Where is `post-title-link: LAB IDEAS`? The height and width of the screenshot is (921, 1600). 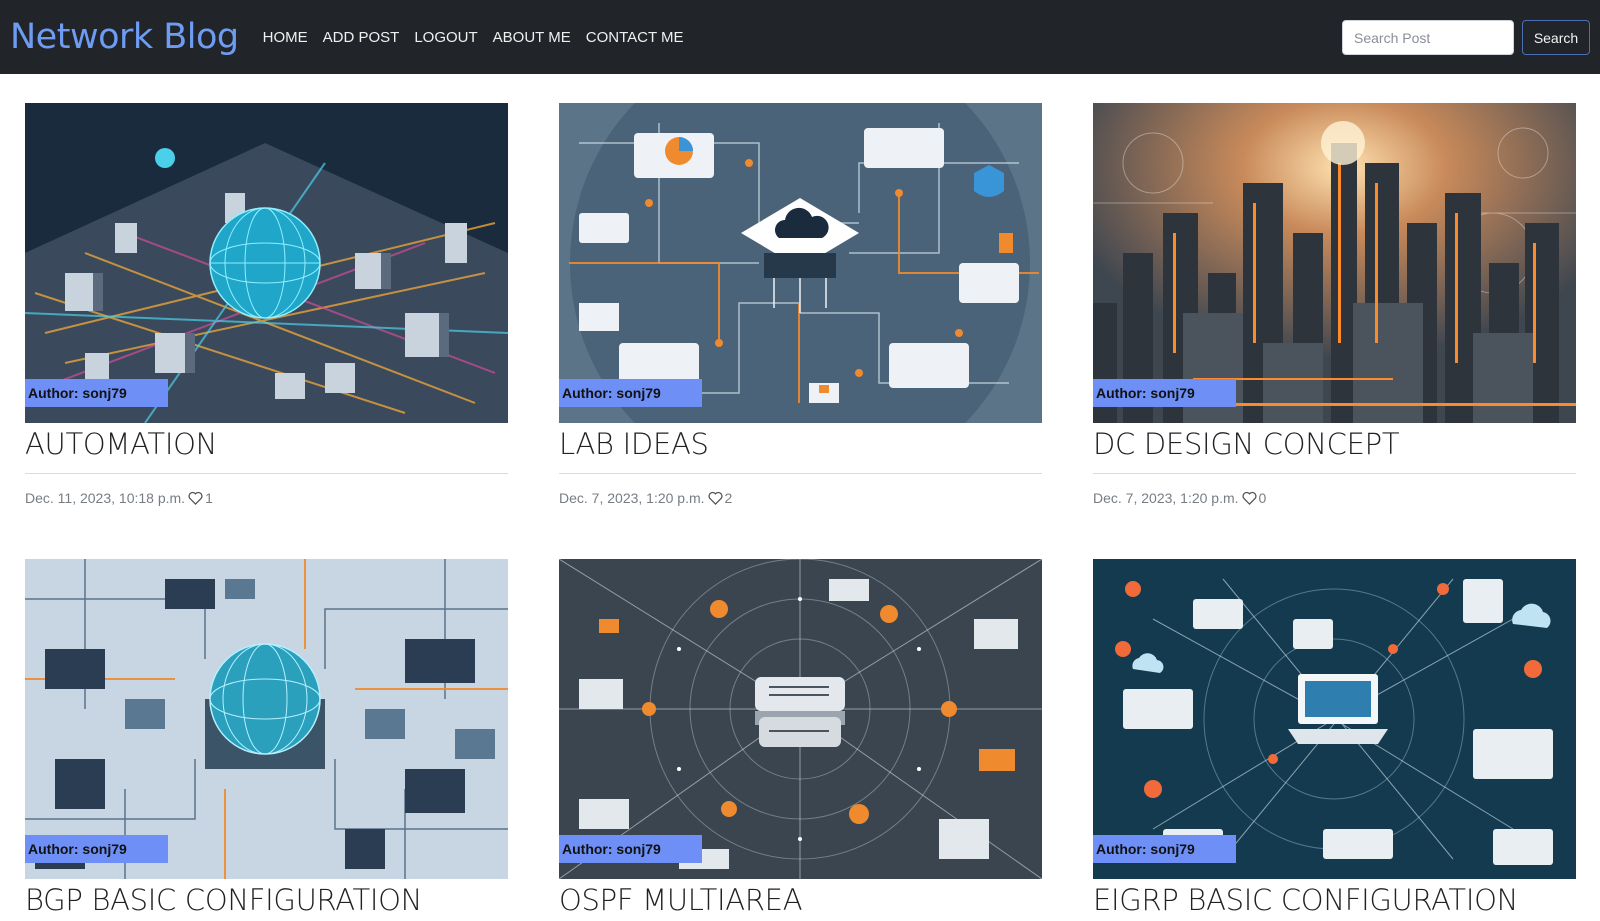
post-title-link: LAB IDEAS is located at coordinates (800, 444).